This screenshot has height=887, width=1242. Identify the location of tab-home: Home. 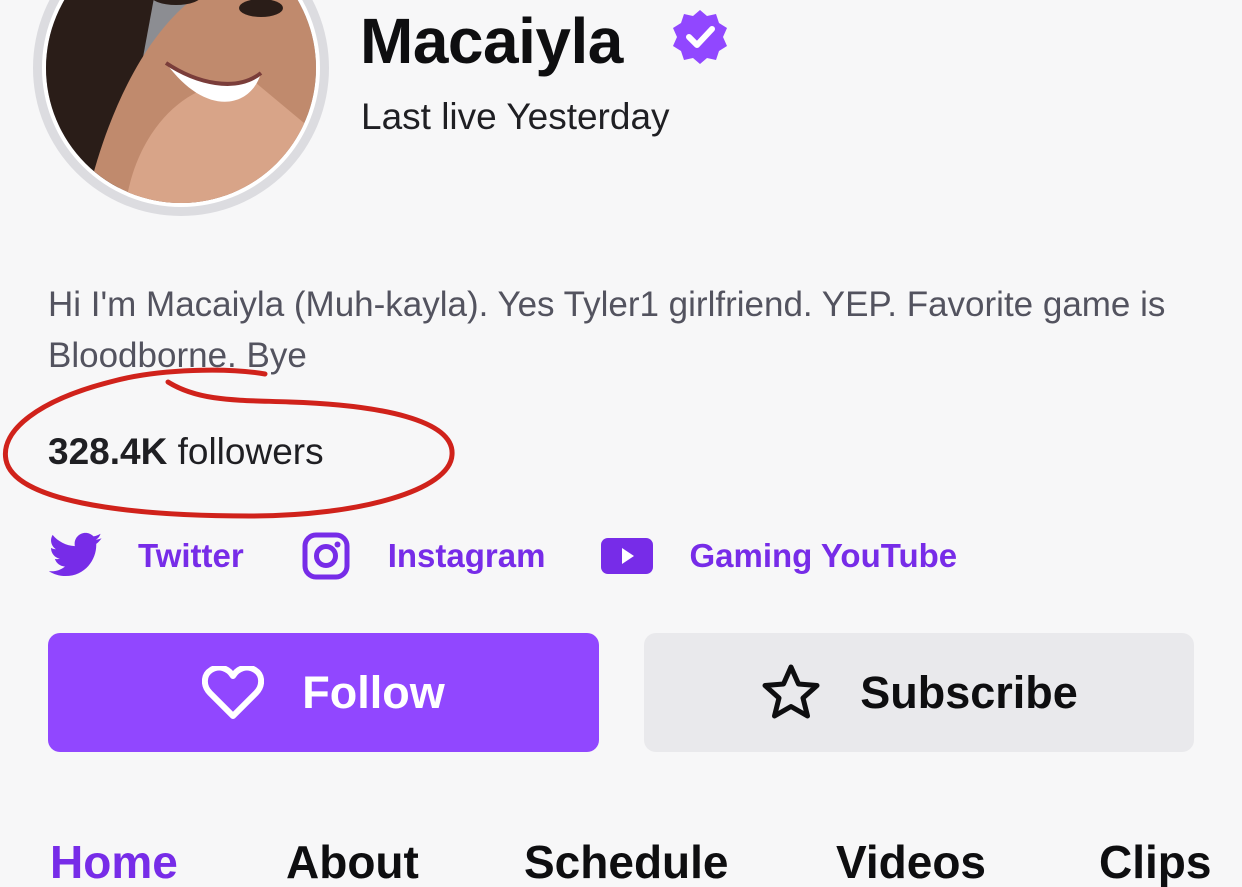
(114, 859).